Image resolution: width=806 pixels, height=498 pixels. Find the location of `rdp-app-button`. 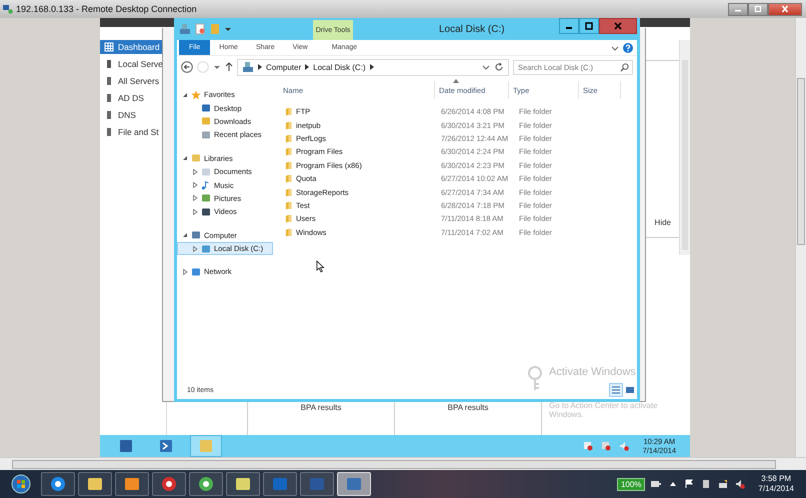

rdp-app-button is located at coordinates (354, 484).